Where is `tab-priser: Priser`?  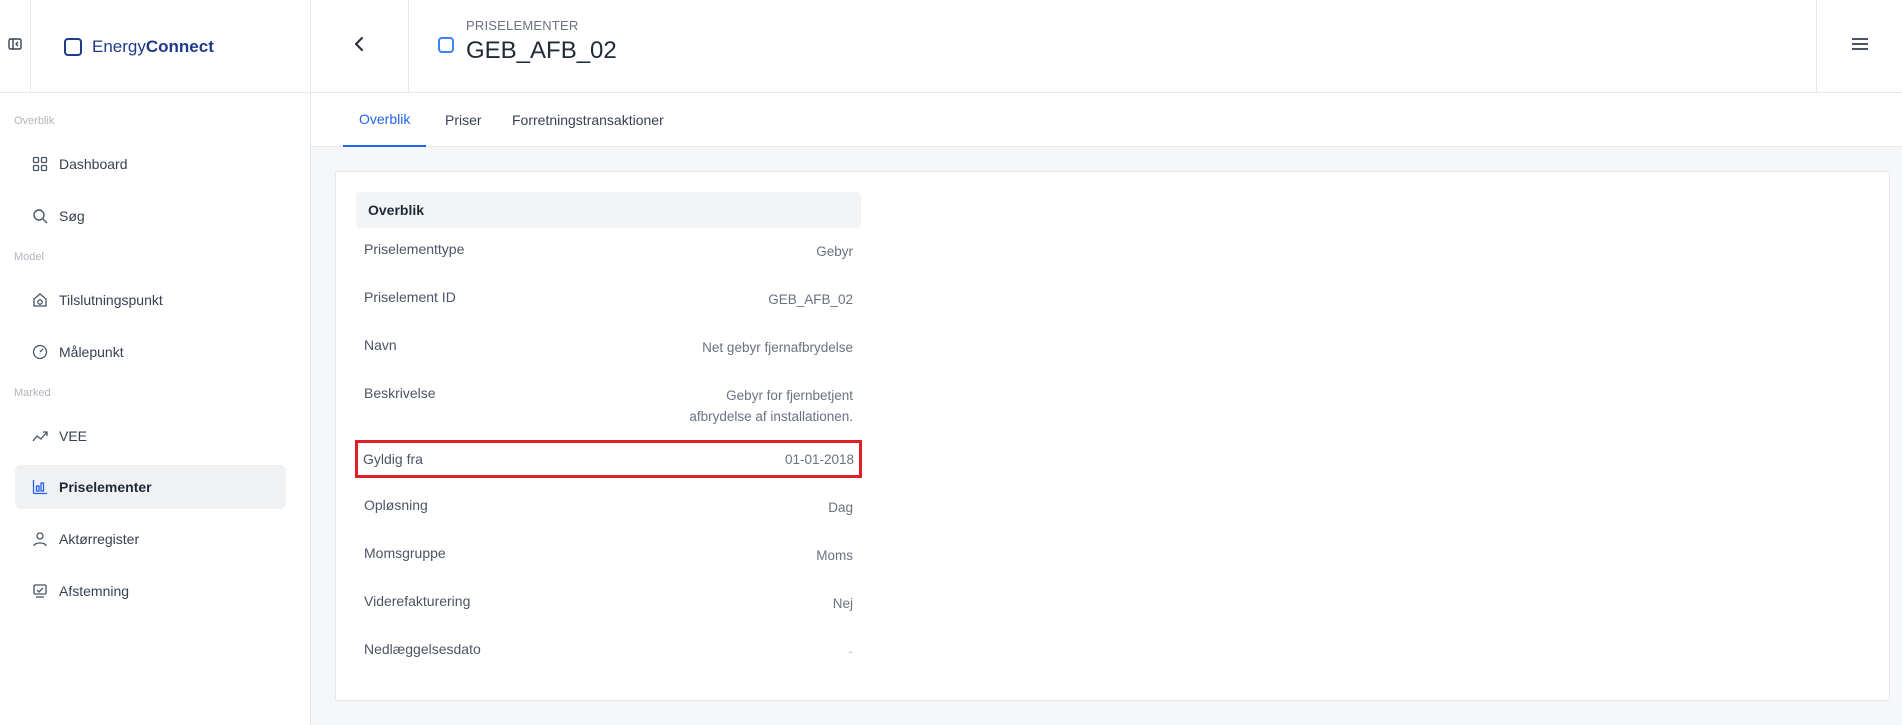
tab-priser: Priser is located at coordinates (463, 120).